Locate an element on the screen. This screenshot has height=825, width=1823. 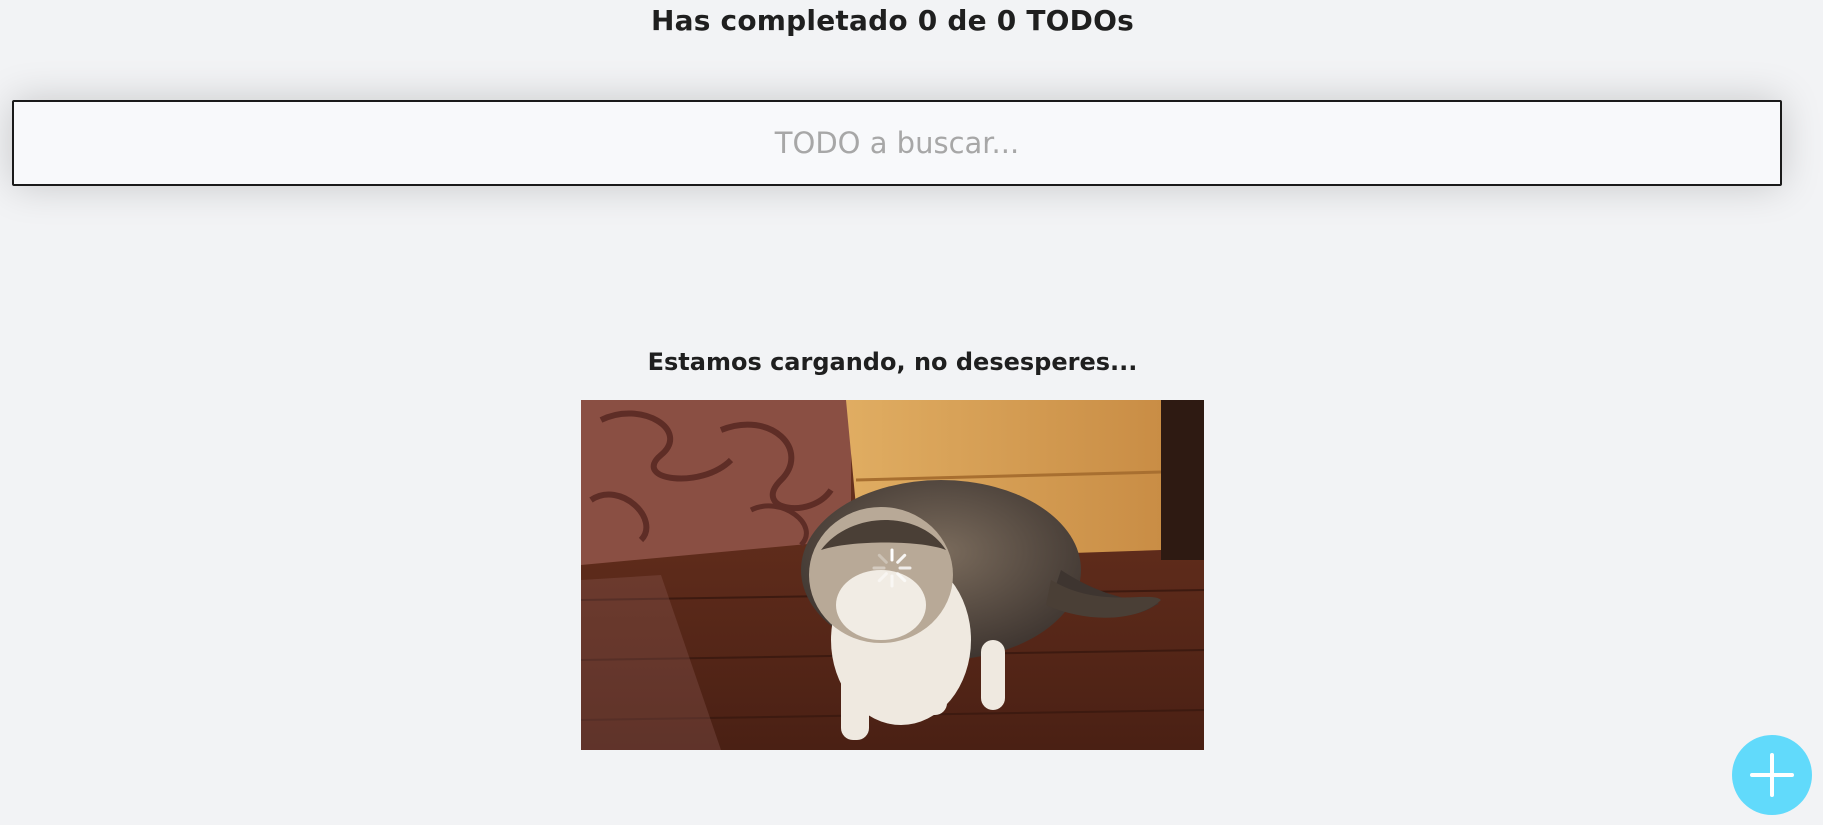
plus-icon is located at coordinates (1772, 775).